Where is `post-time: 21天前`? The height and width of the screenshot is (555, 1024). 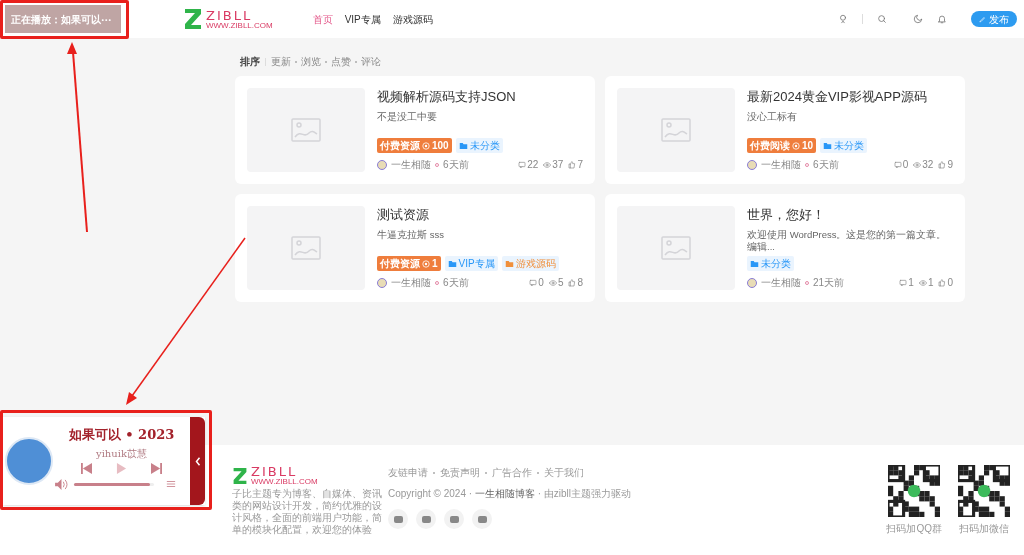 post-time: 21天前 is located at coordinates (829, 283).